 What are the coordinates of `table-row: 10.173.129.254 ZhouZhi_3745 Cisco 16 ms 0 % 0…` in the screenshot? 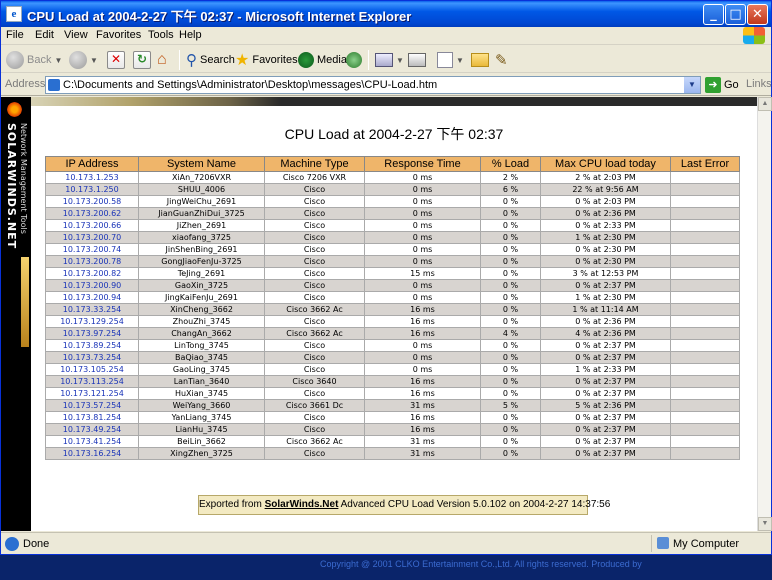 It's located at (392, 321).